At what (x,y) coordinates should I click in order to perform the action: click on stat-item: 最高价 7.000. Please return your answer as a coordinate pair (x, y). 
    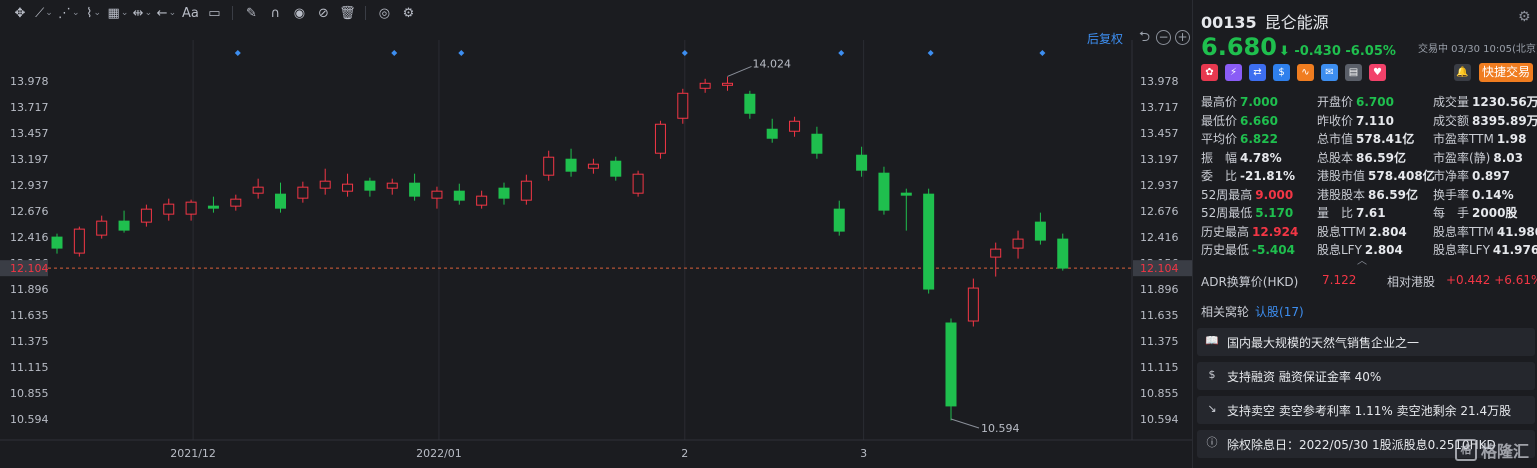
    Looking at the image, I should click on (1239, 101).